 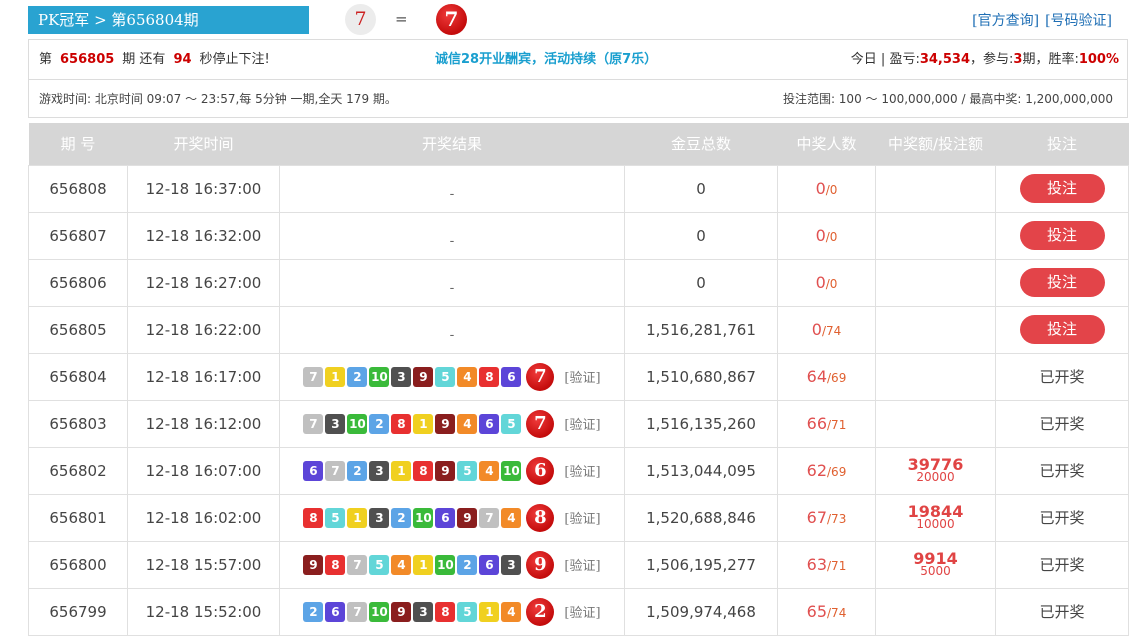 I want to click on time-cell: 12-18 16:32:00, so click(x=203, y=235).